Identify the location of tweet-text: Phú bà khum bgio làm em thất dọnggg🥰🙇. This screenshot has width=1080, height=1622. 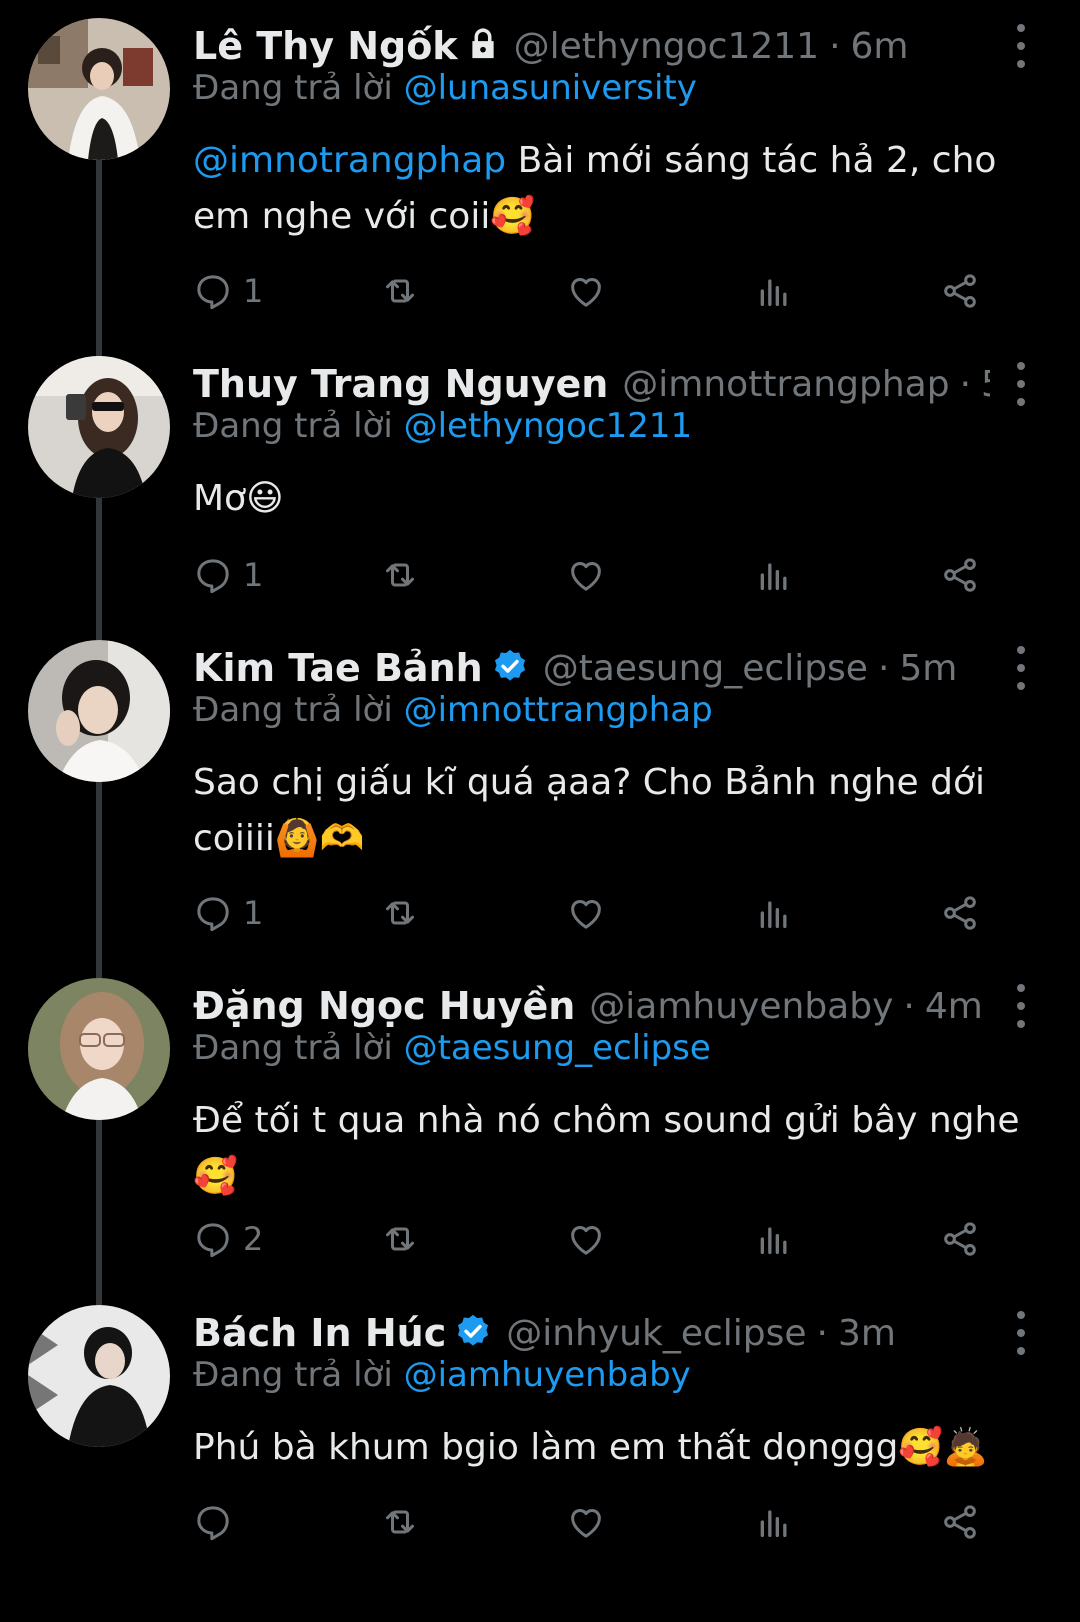
(590, 1447).